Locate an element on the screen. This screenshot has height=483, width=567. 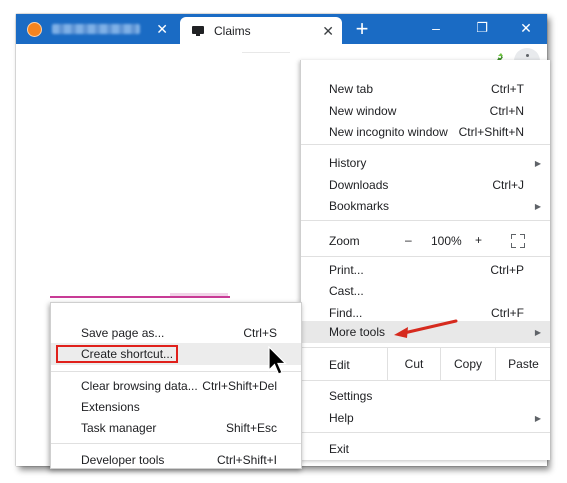
menu-label: More tools is located at coordinates (357, 332).